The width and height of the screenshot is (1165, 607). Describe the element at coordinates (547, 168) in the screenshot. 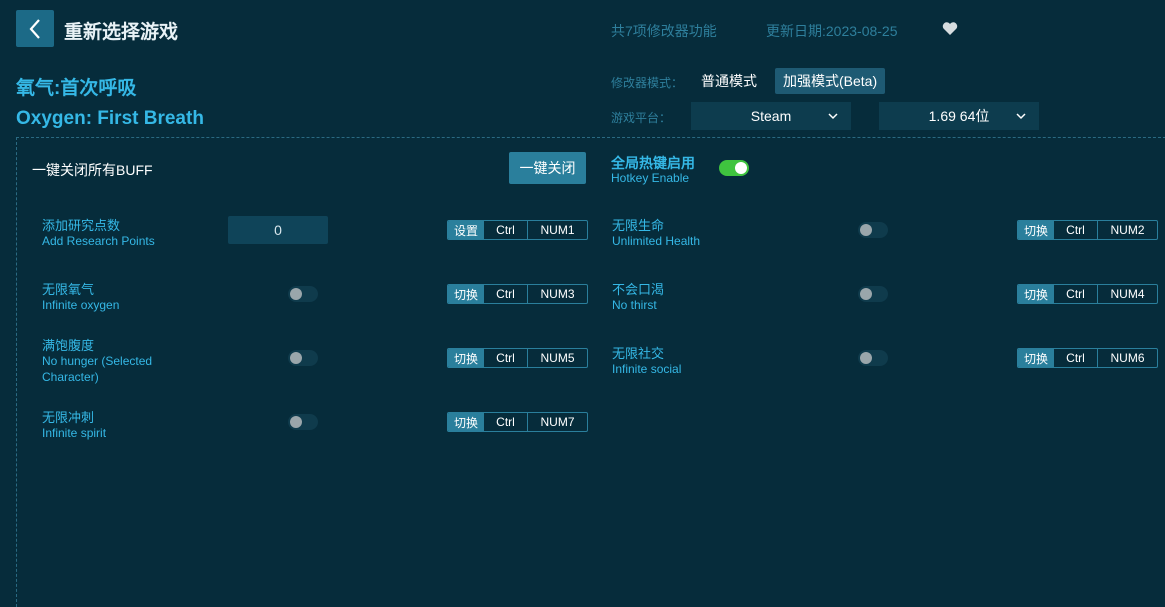

I see `close-all-button: 一键关闭` at that location.